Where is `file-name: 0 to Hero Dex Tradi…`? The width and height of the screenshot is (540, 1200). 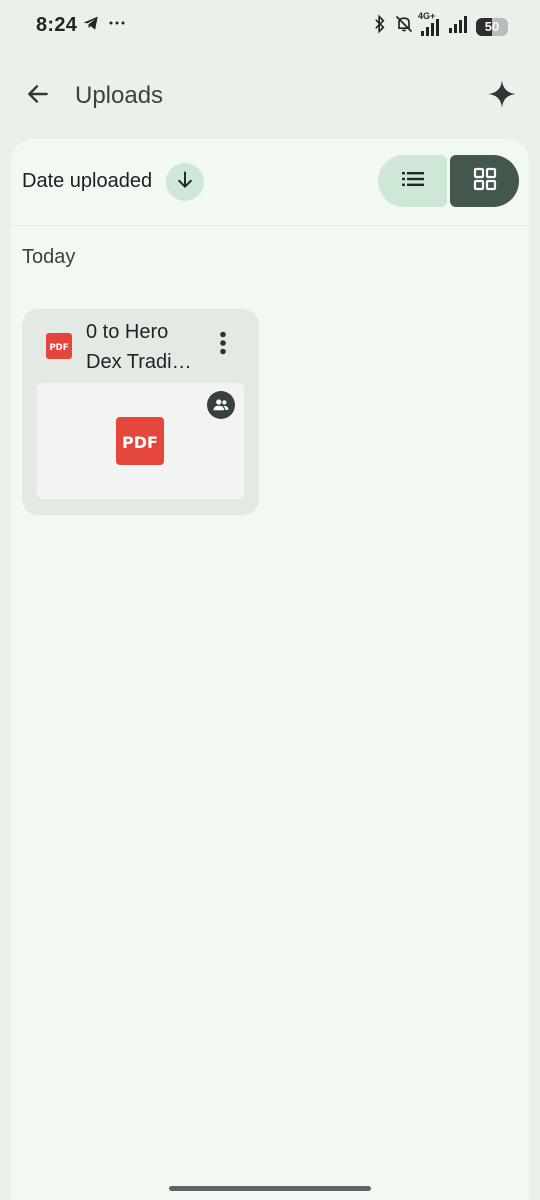 file-name: 0 to Hero Dex Tradi… is located at coordinates (141, 347).